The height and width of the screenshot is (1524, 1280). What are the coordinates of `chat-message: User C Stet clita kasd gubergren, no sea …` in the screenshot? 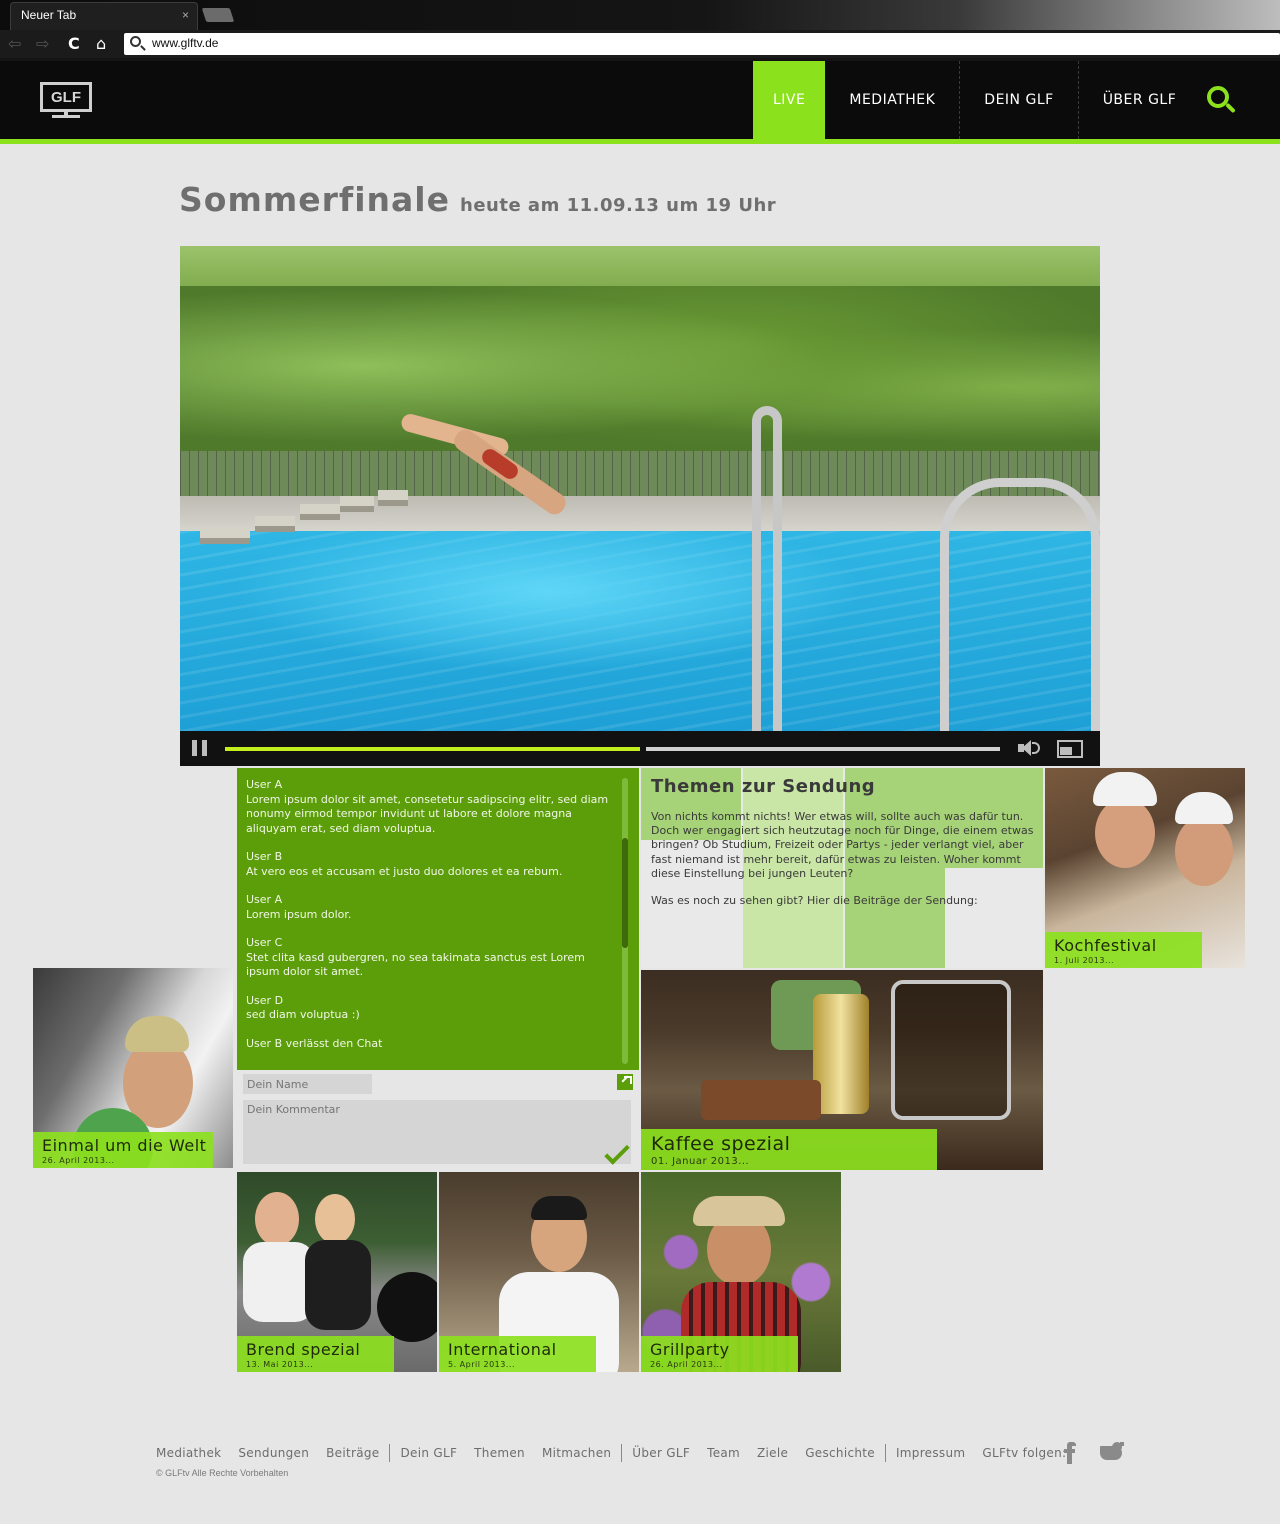 It's located at (431, 958).